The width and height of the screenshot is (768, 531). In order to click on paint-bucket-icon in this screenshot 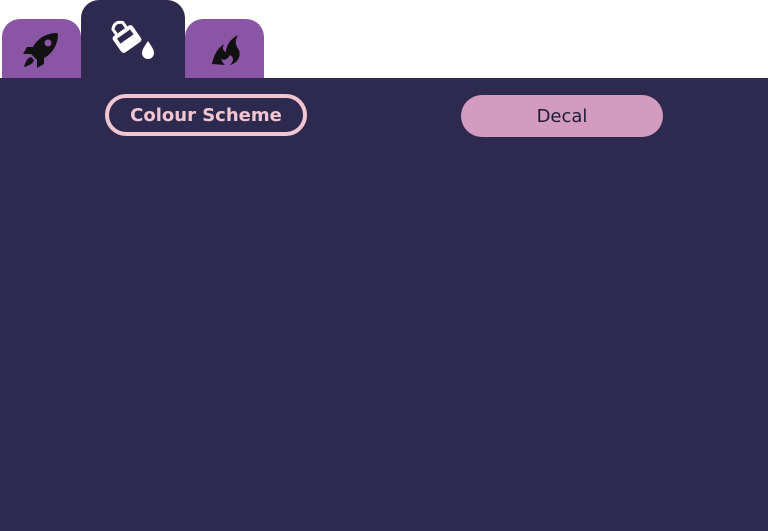, I will do `click(133, 39)`.